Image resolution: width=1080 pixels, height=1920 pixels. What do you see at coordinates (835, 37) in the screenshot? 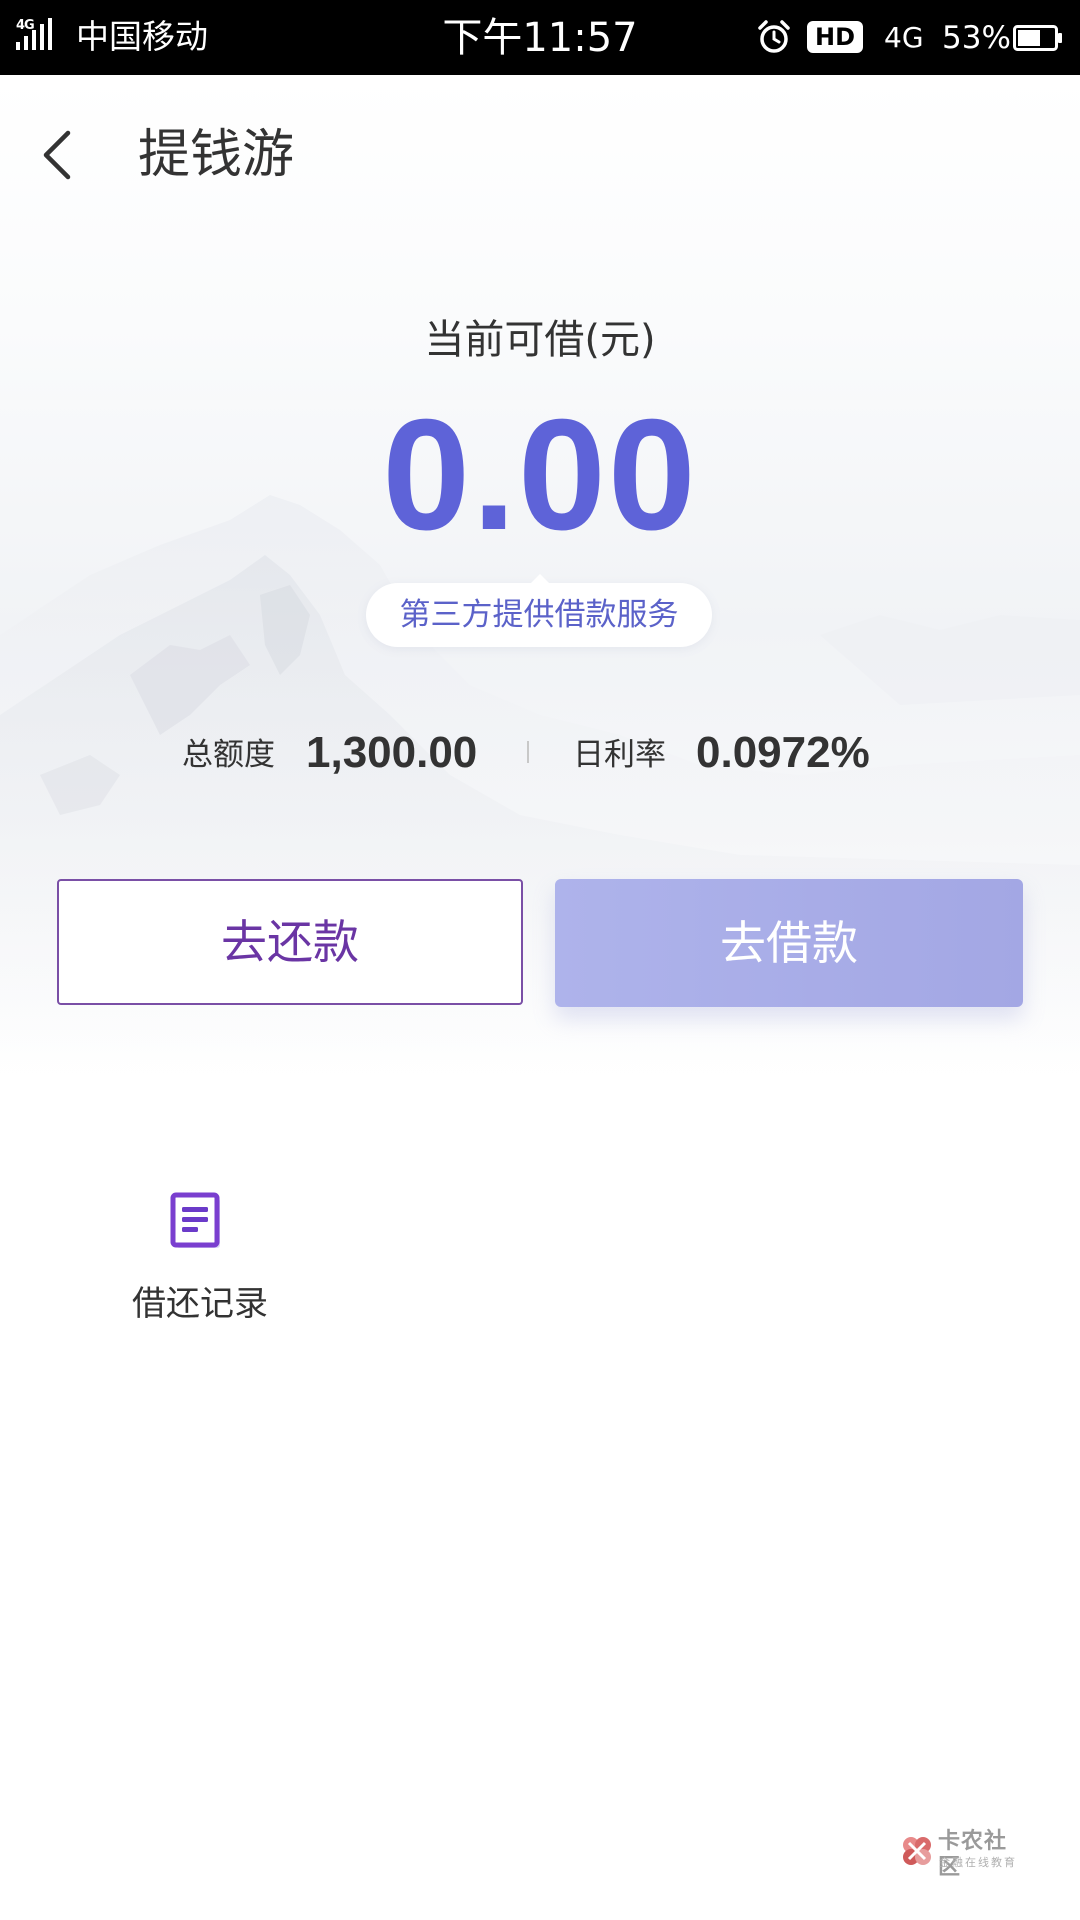
I see `hd-badge: HD` at bounding box center [835, 37].